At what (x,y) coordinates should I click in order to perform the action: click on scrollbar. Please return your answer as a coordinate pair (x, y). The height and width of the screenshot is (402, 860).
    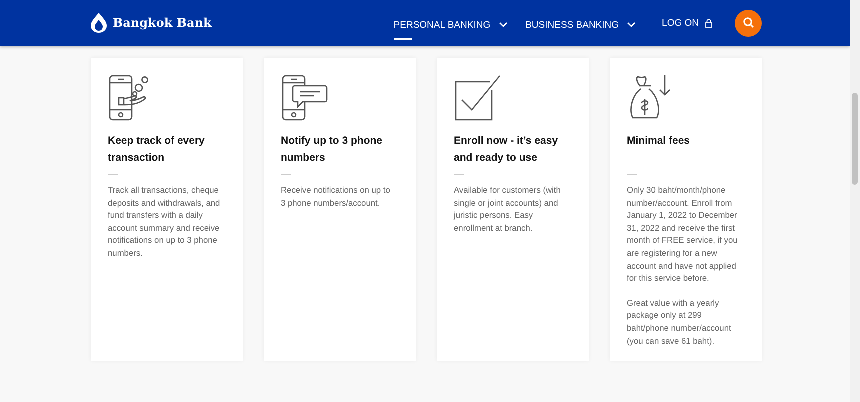
    Looking at the image, I should click on (855, 201).